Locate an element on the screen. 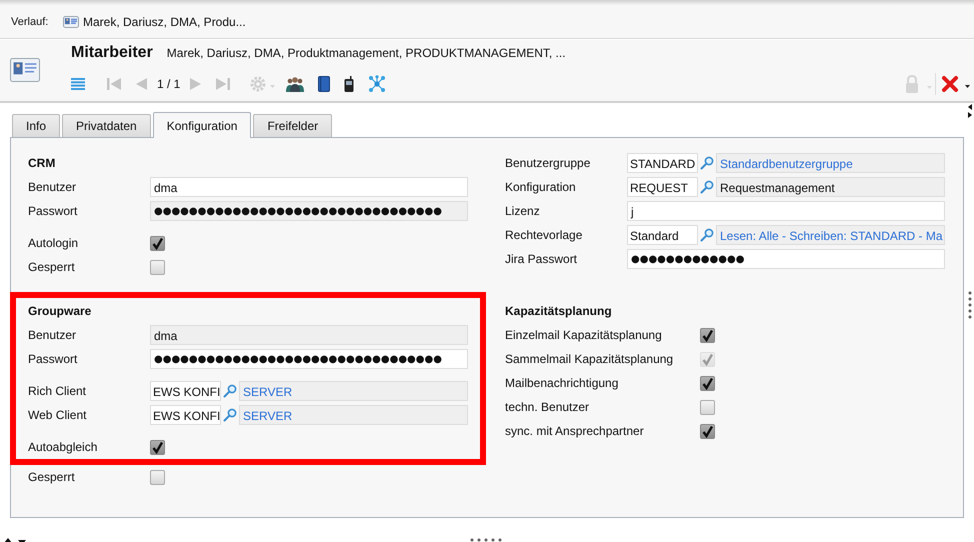 The height and width of the screenshot is (542, 974). field-label: Jira Passwort is located at coordinates (541, 259).